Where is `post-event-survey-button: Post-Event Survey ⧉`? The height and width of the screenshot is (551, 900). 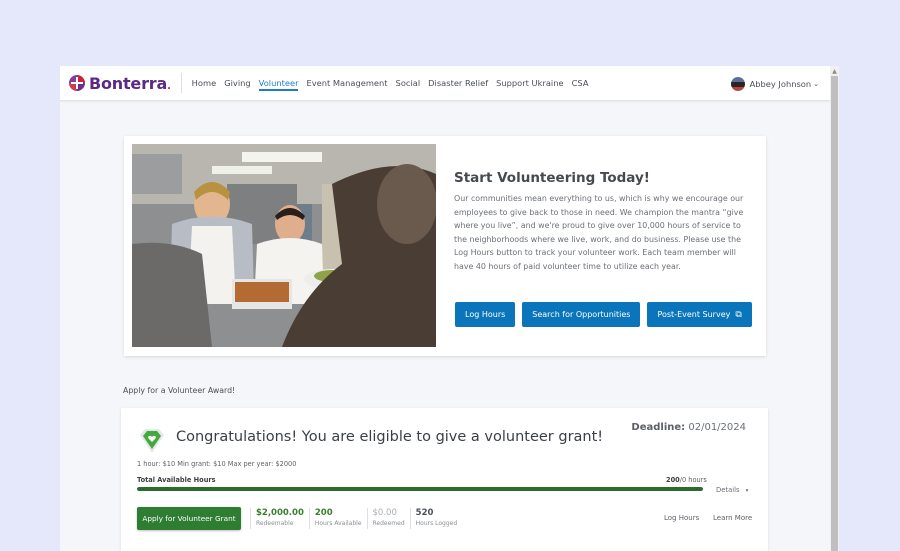
post-event-survey-button: Post-Event Survey ⧉ is located at coordinates (699, 314).